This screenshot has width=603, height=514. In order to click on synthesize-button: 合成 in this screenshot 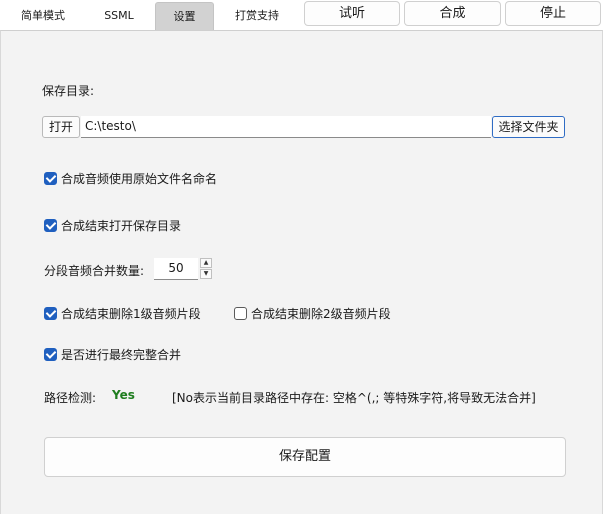, I will do `click(452, 13)`.